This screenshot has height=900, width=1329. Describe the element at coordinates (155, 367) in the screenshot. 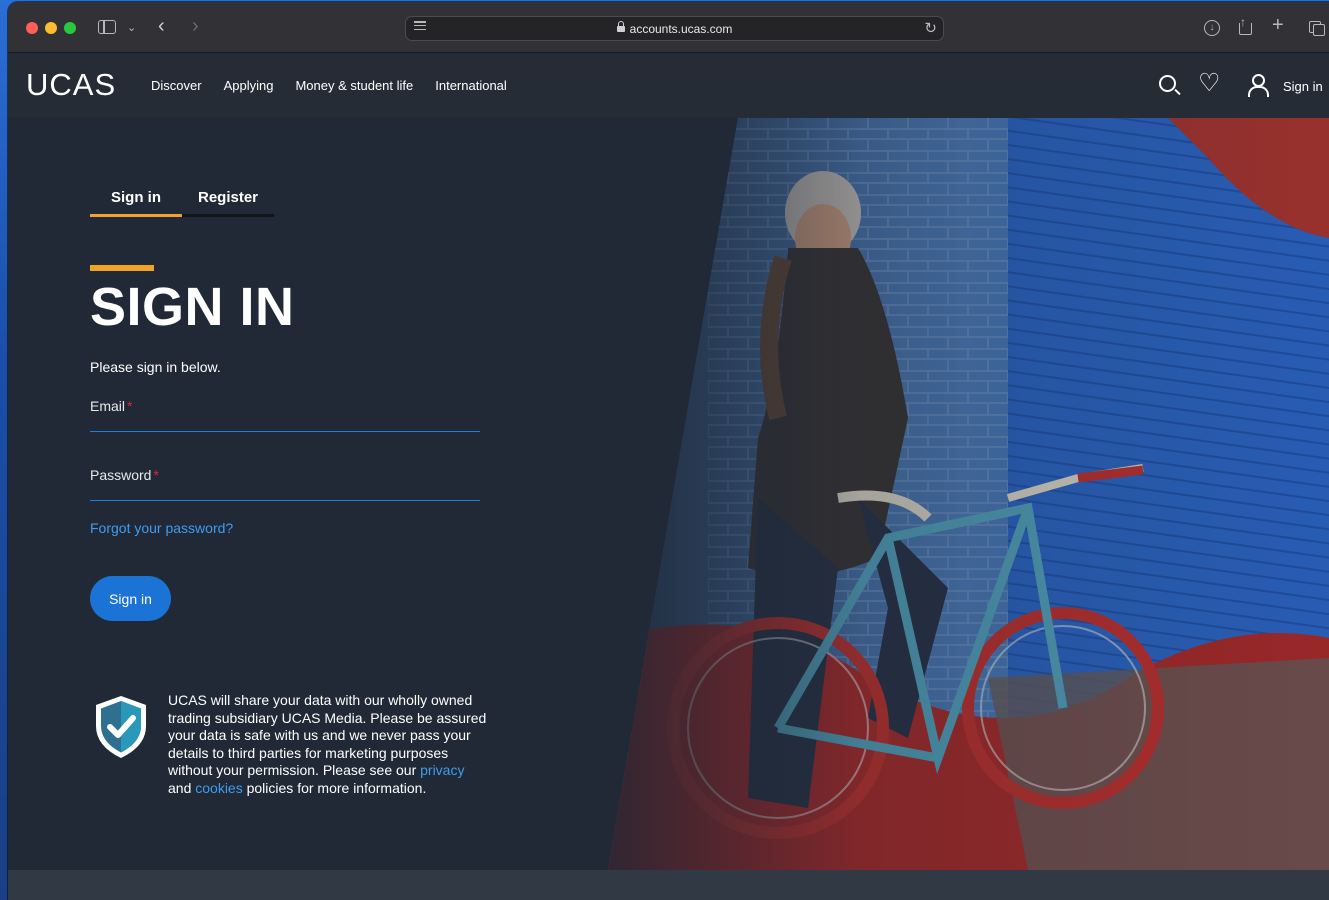

I see `intro-text: Please sign in below.` at that location.